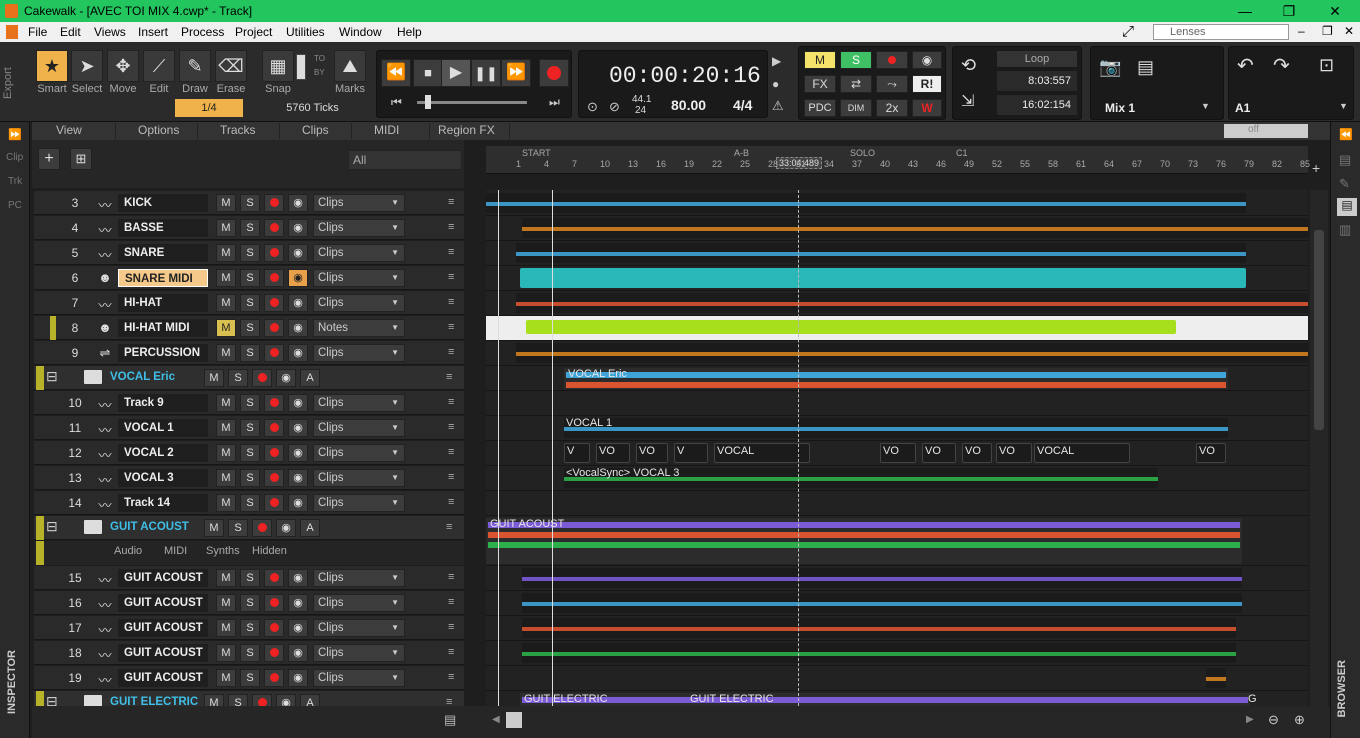 This screenshot has width=1360, height=738. What do you see at coordinates (163, 328) in the screenshot?
I see `track-name: HI-HAT MIDI` at bounding box center [163, 328].